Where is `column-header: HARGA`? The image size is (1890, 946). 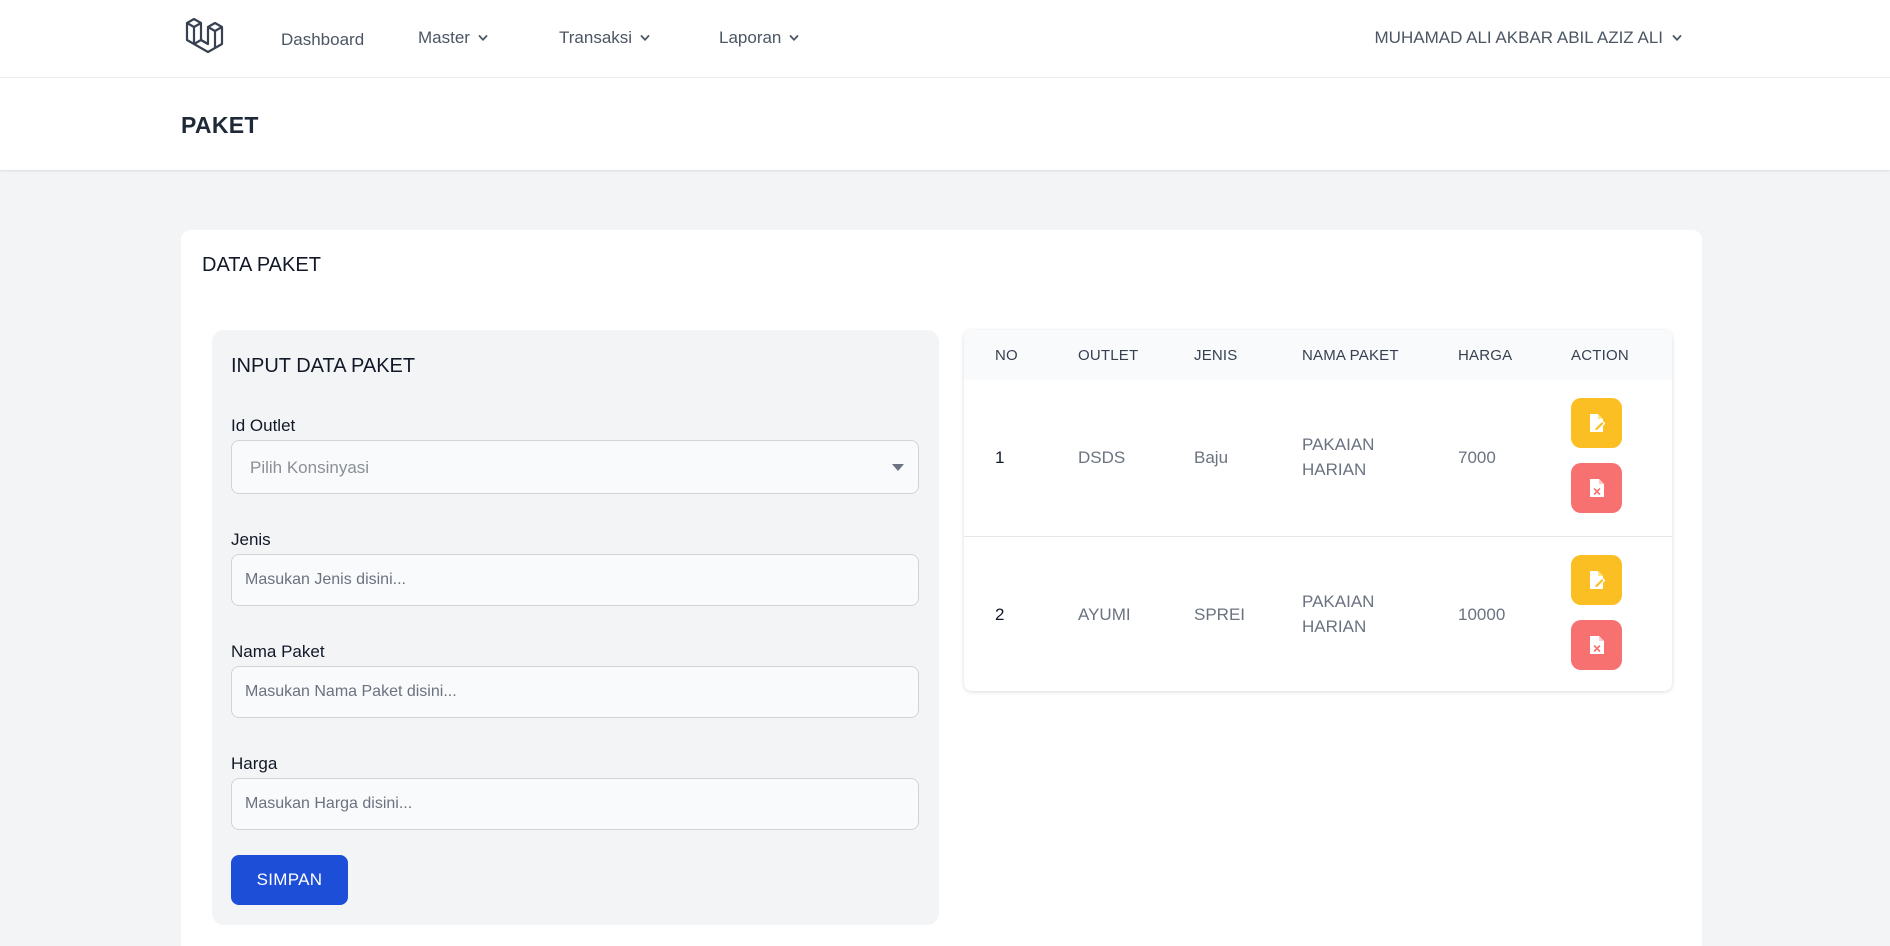
column-header: HARGA is located at coordinates (1485, 355).